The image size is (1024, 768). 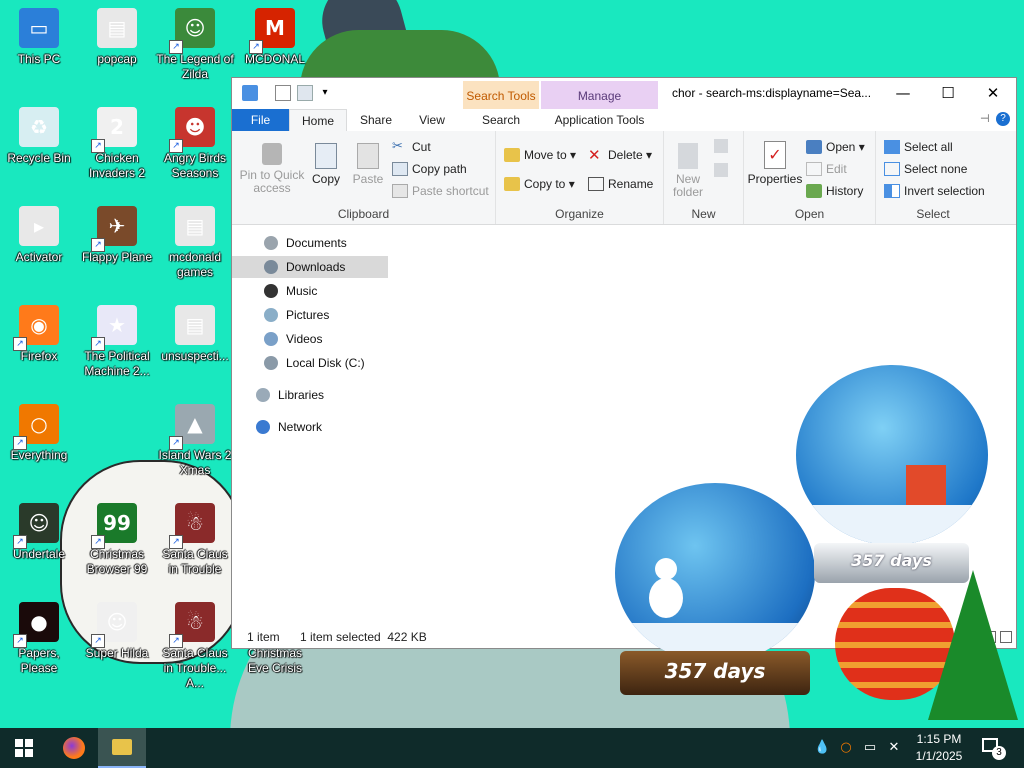 What do you see at coordinates (195, 561) in the screenshot?
I see `desktop-icon-label: Santa Claus in Trouble` at bounding box center [195, 561].